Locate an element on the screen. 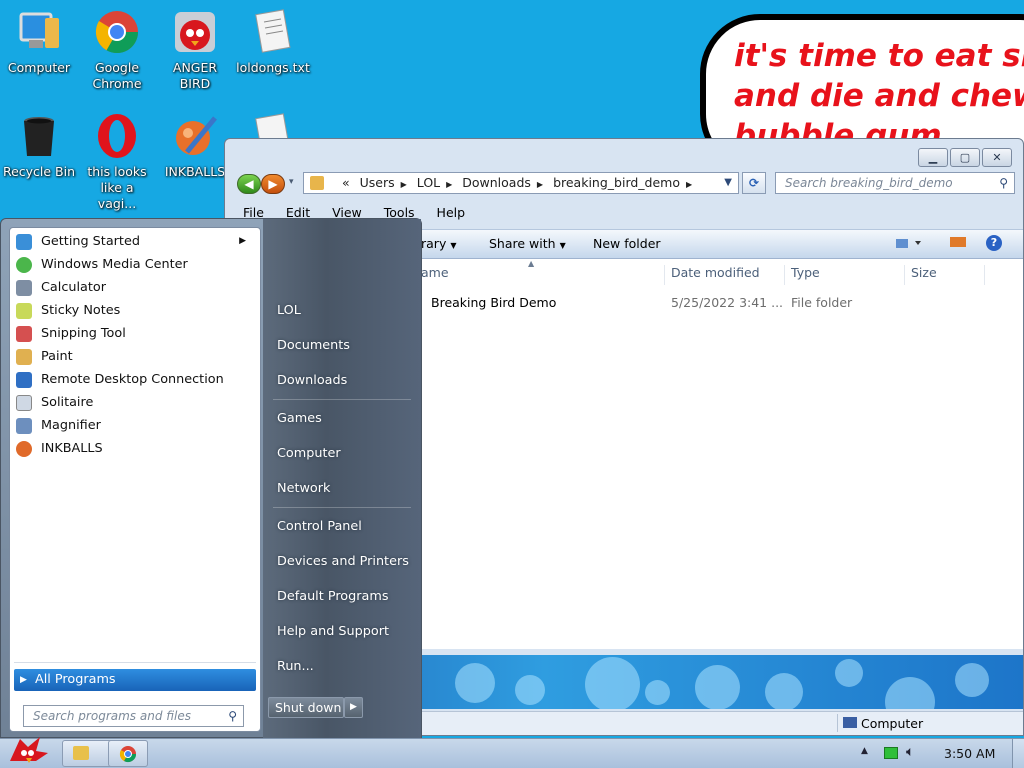  include-in-library-button: rary ▼ is located at coordinates (438, 243).